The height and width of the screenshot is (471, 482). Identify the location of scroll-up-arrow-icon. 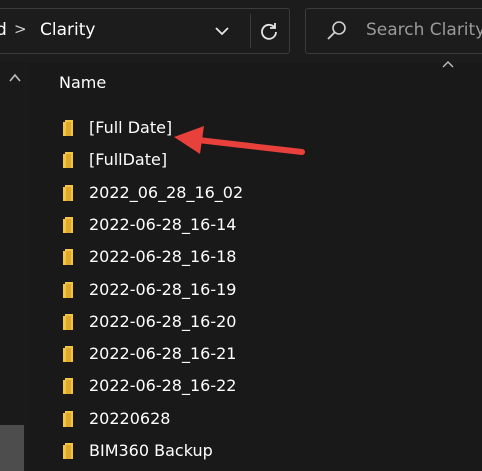
(15, 78).